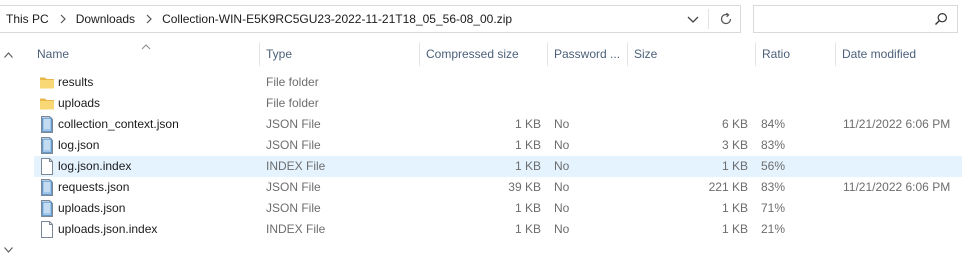 The width and height of the screenshot is (962, 256). Describe the element at coordinates (118, 124) in the screenshot. I see `file-name: collection_context.json` at that location.